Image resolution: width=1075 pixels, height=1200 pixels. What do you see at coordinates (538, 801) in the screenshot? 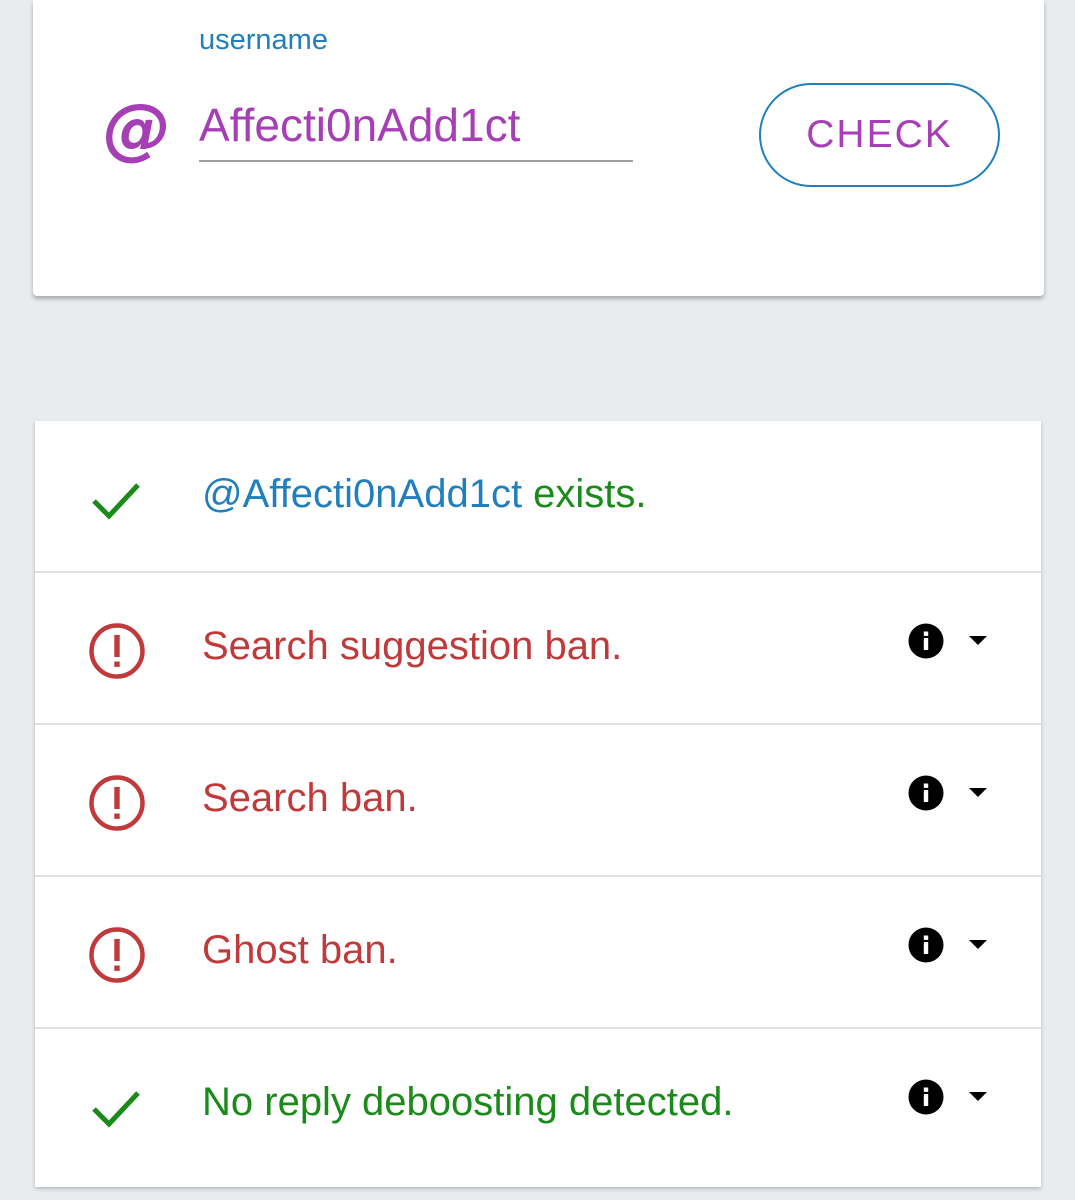
I see `result-row-search-ban: Search ban.` at bounding box center [538, 801].